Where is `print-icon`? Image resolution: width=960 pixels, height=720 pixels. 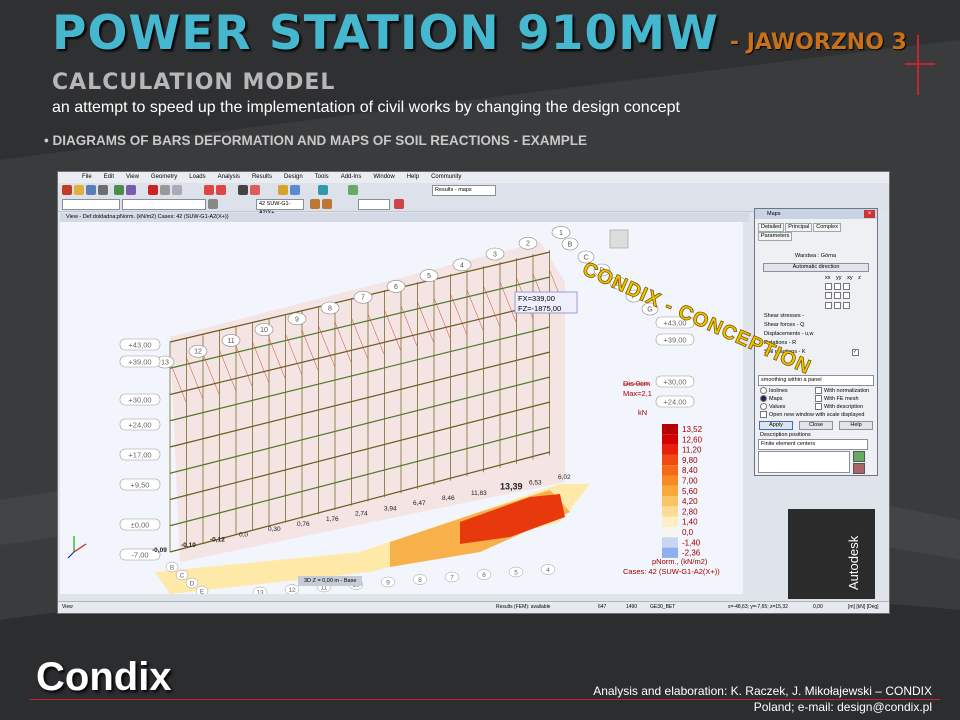
print-icon is located at coordinates (103, 190).